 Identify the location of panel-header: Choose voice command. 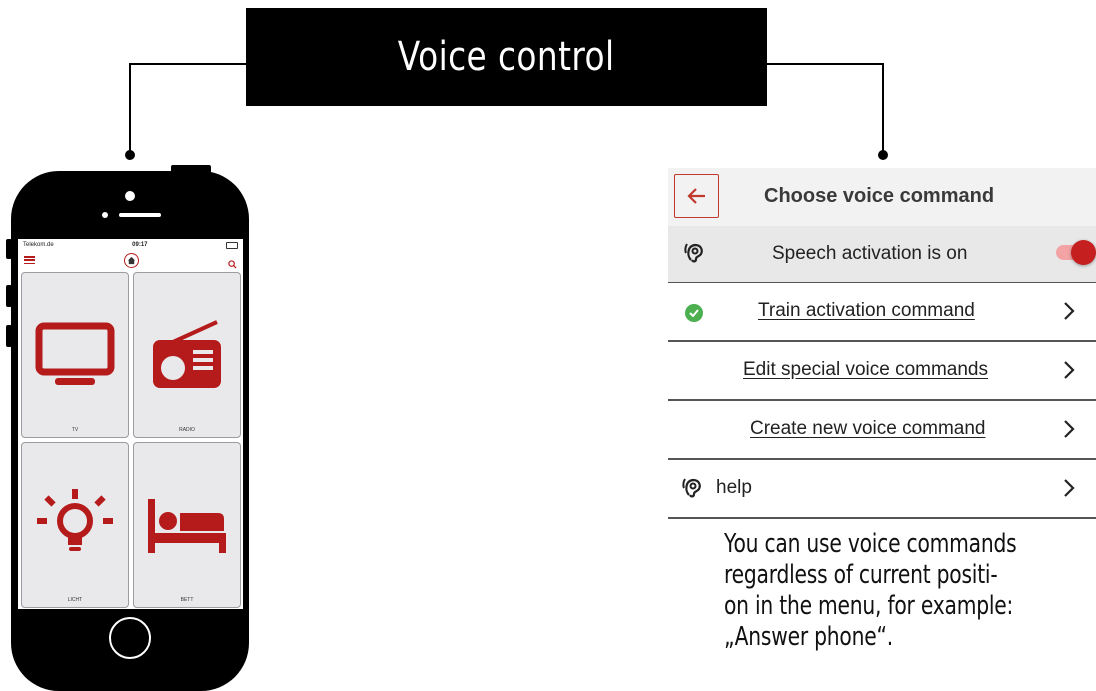
(882, 197).